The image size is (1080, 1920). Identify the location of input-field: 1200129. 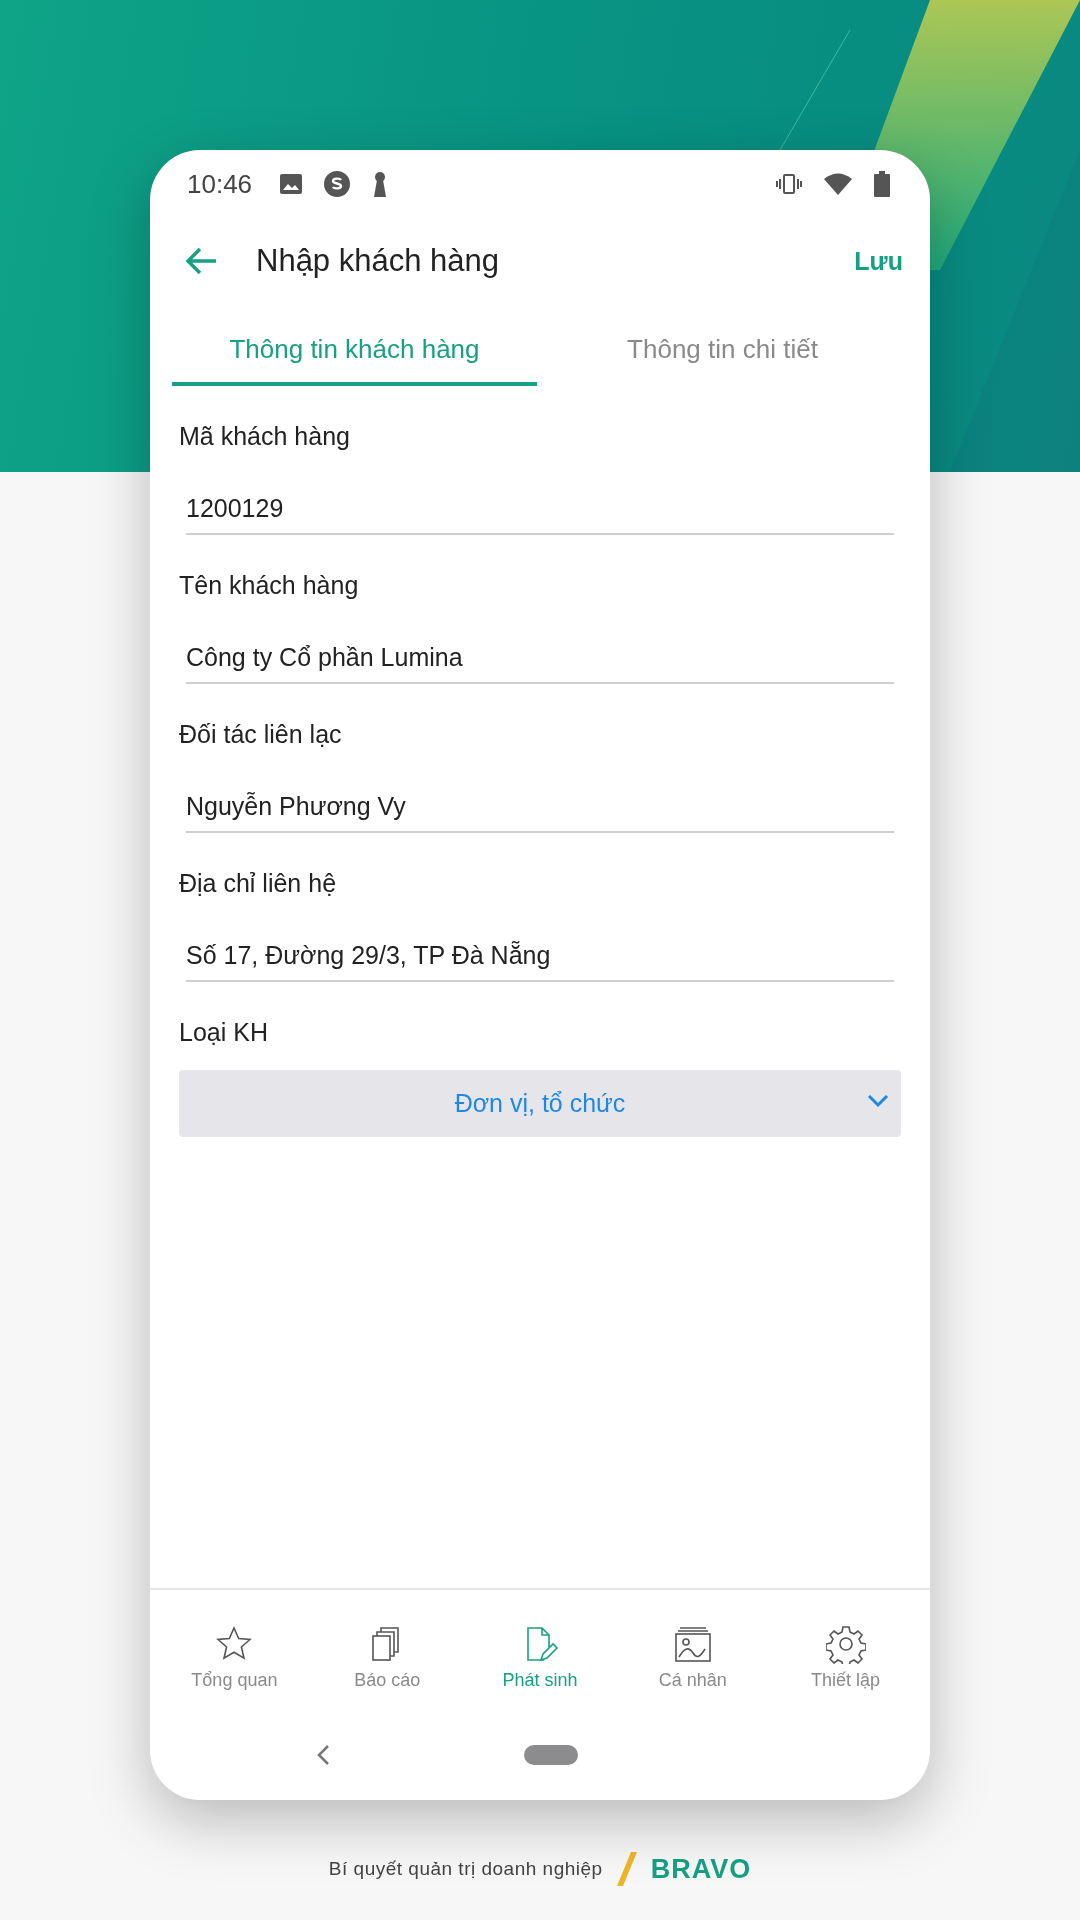
(540, 514).